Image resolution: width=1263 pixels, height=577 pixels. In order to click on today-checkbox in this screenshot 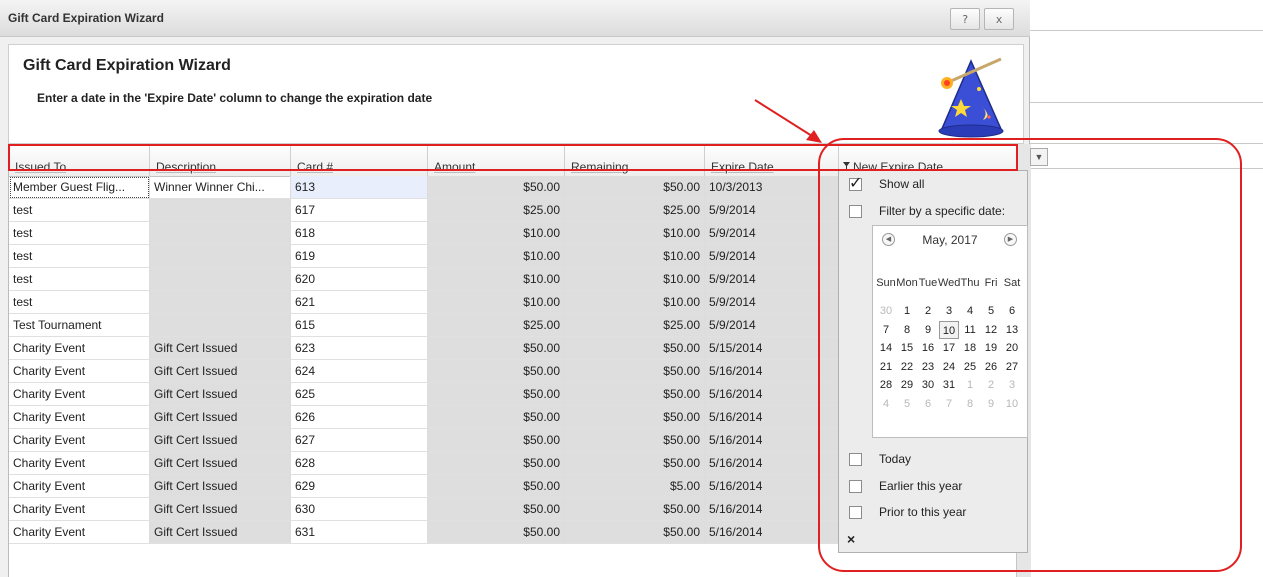, I will do `click(855, 459)`.